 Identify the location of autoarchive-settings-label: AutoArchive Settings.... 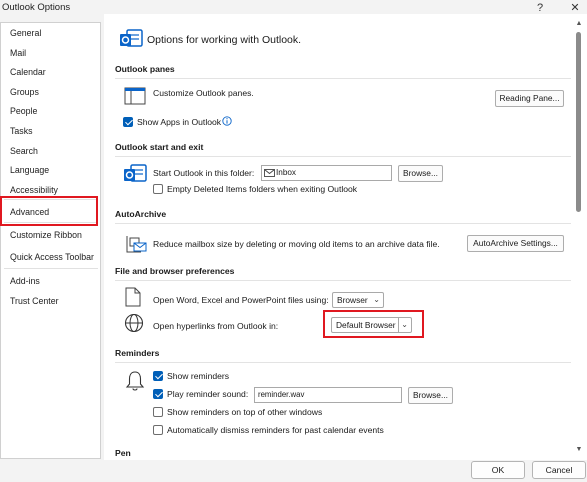
(515, 243).